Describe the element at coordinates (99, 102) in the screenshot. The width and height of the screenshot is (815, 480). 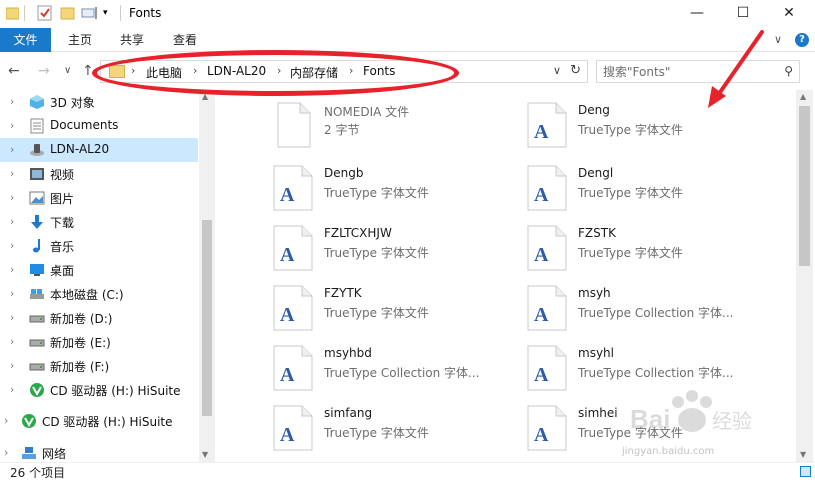
I see `sidebar-item: › 3D 对象` at that location.